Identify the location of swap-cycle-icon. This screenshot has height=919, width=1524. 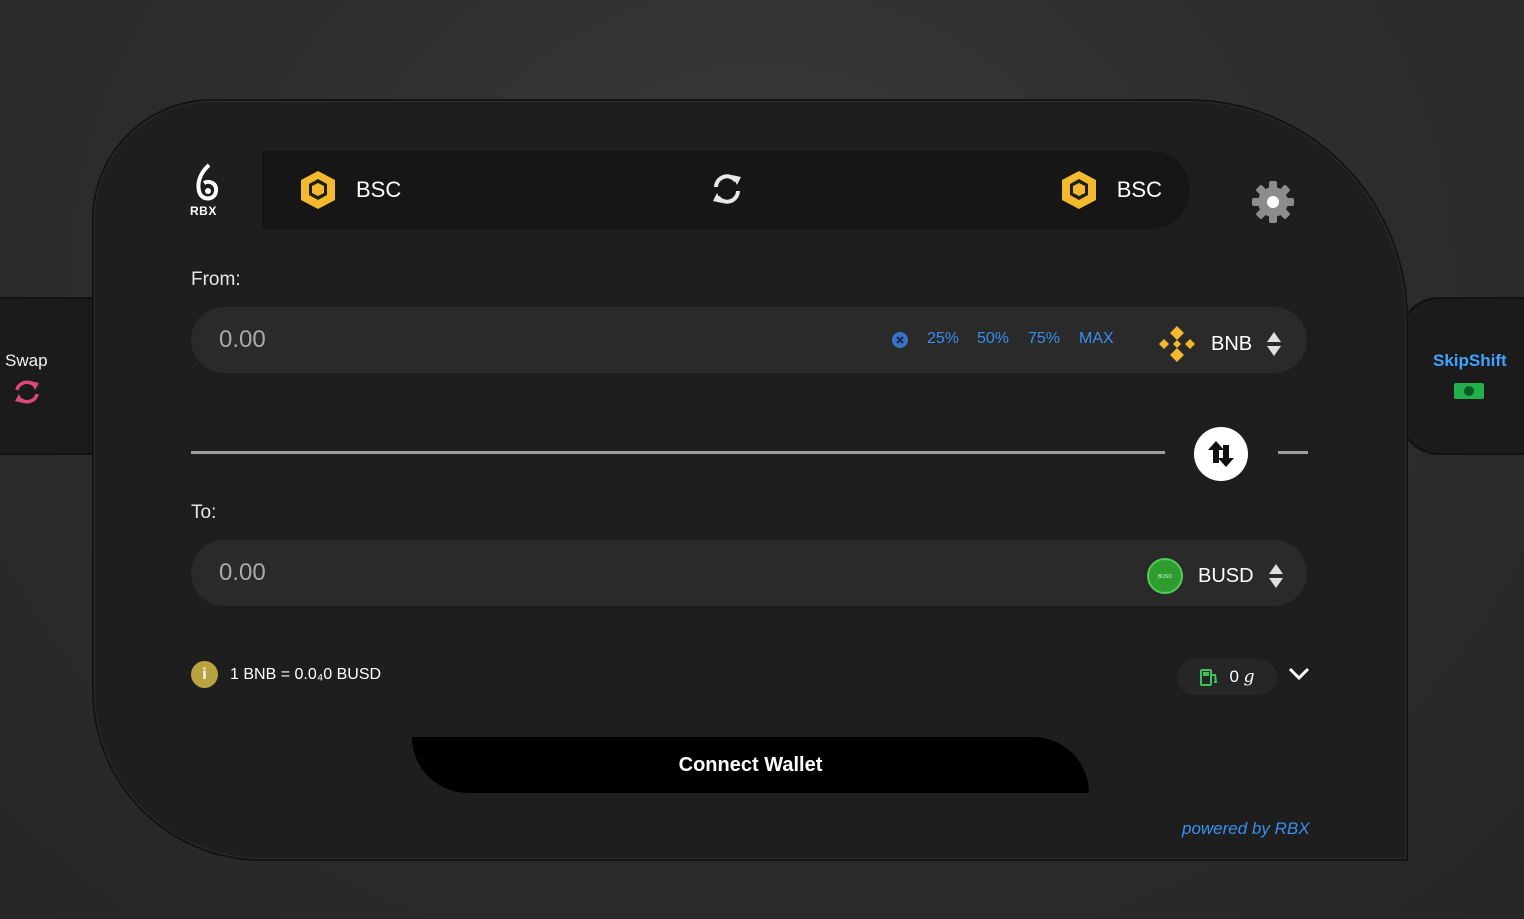
(27, 392).